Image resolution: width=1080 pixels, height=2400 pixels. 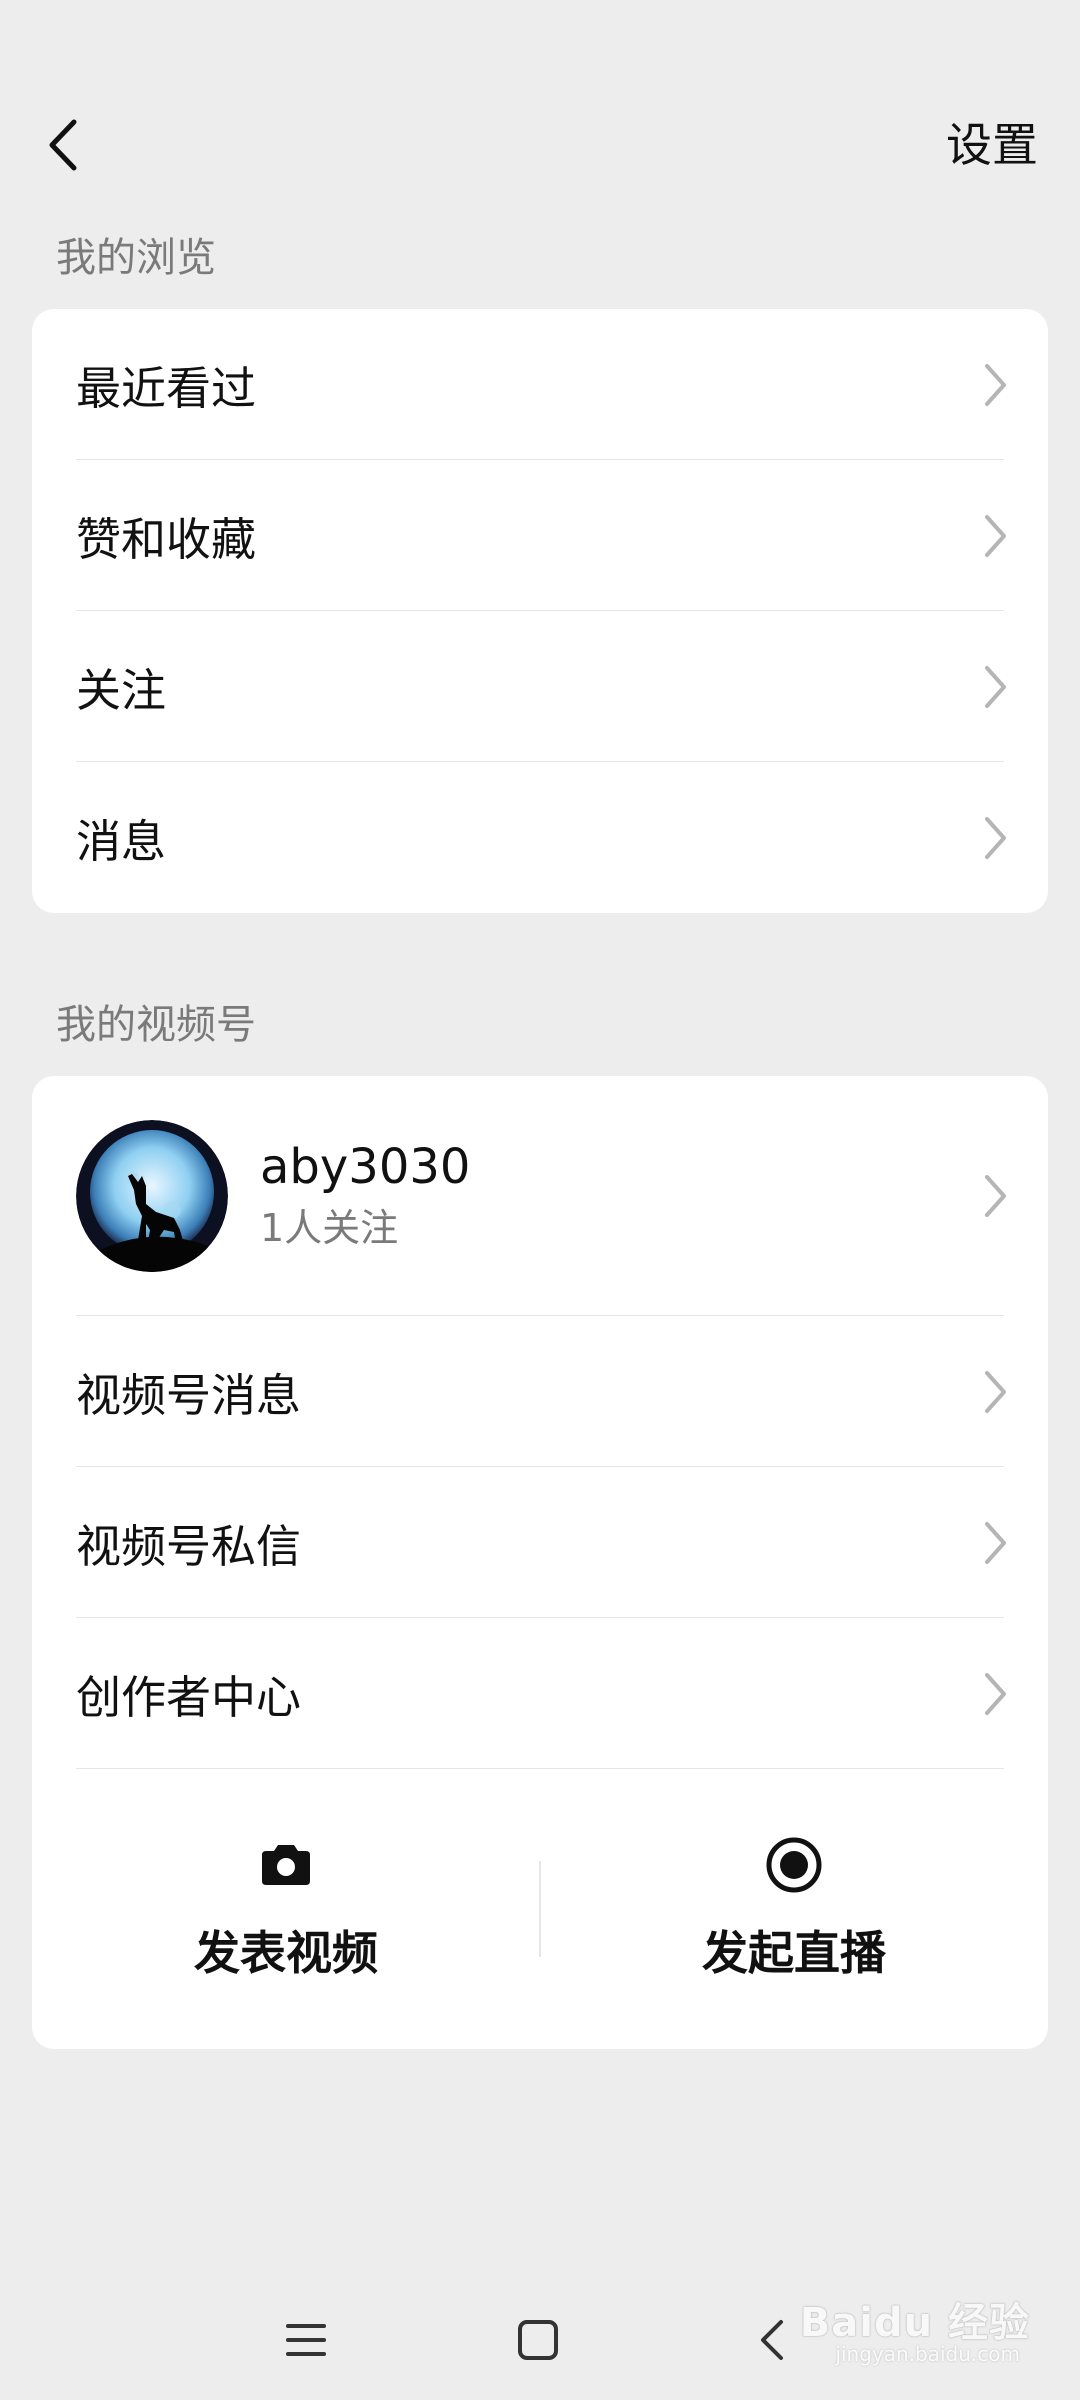 I want to click on row-following: 关注, so click(x=540, y=686).